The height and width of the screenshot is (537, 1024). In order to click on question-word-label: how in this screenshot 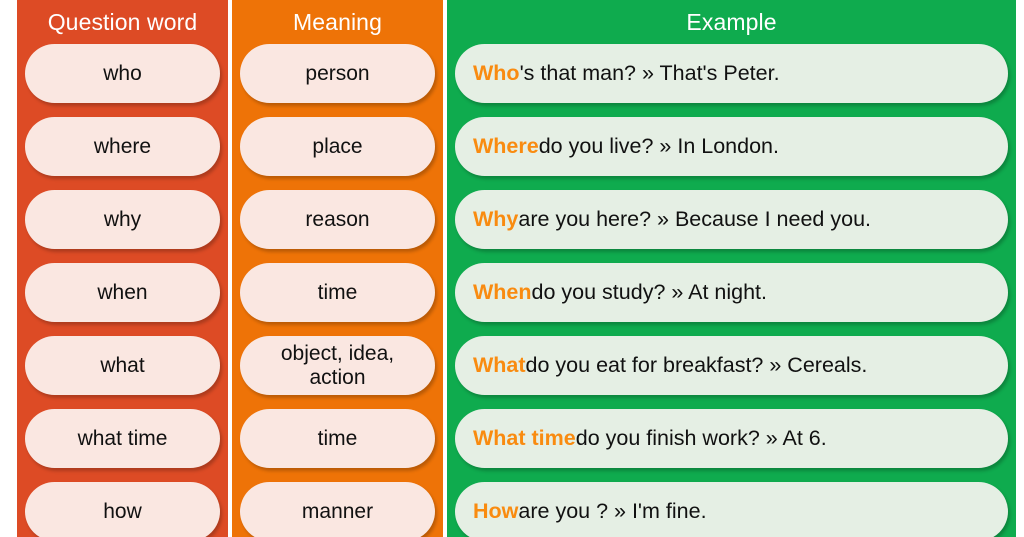, I will do `click(122, 511)`.